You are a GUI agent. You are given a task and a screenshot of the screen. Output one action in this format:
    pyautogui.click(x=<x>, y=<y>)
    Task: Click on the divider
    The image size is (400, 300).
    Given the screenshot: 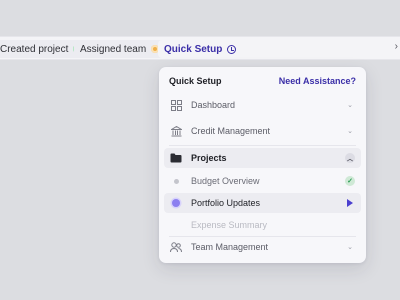 What is the action you would take?
    pyautogui.click(x=262, y=145)
    